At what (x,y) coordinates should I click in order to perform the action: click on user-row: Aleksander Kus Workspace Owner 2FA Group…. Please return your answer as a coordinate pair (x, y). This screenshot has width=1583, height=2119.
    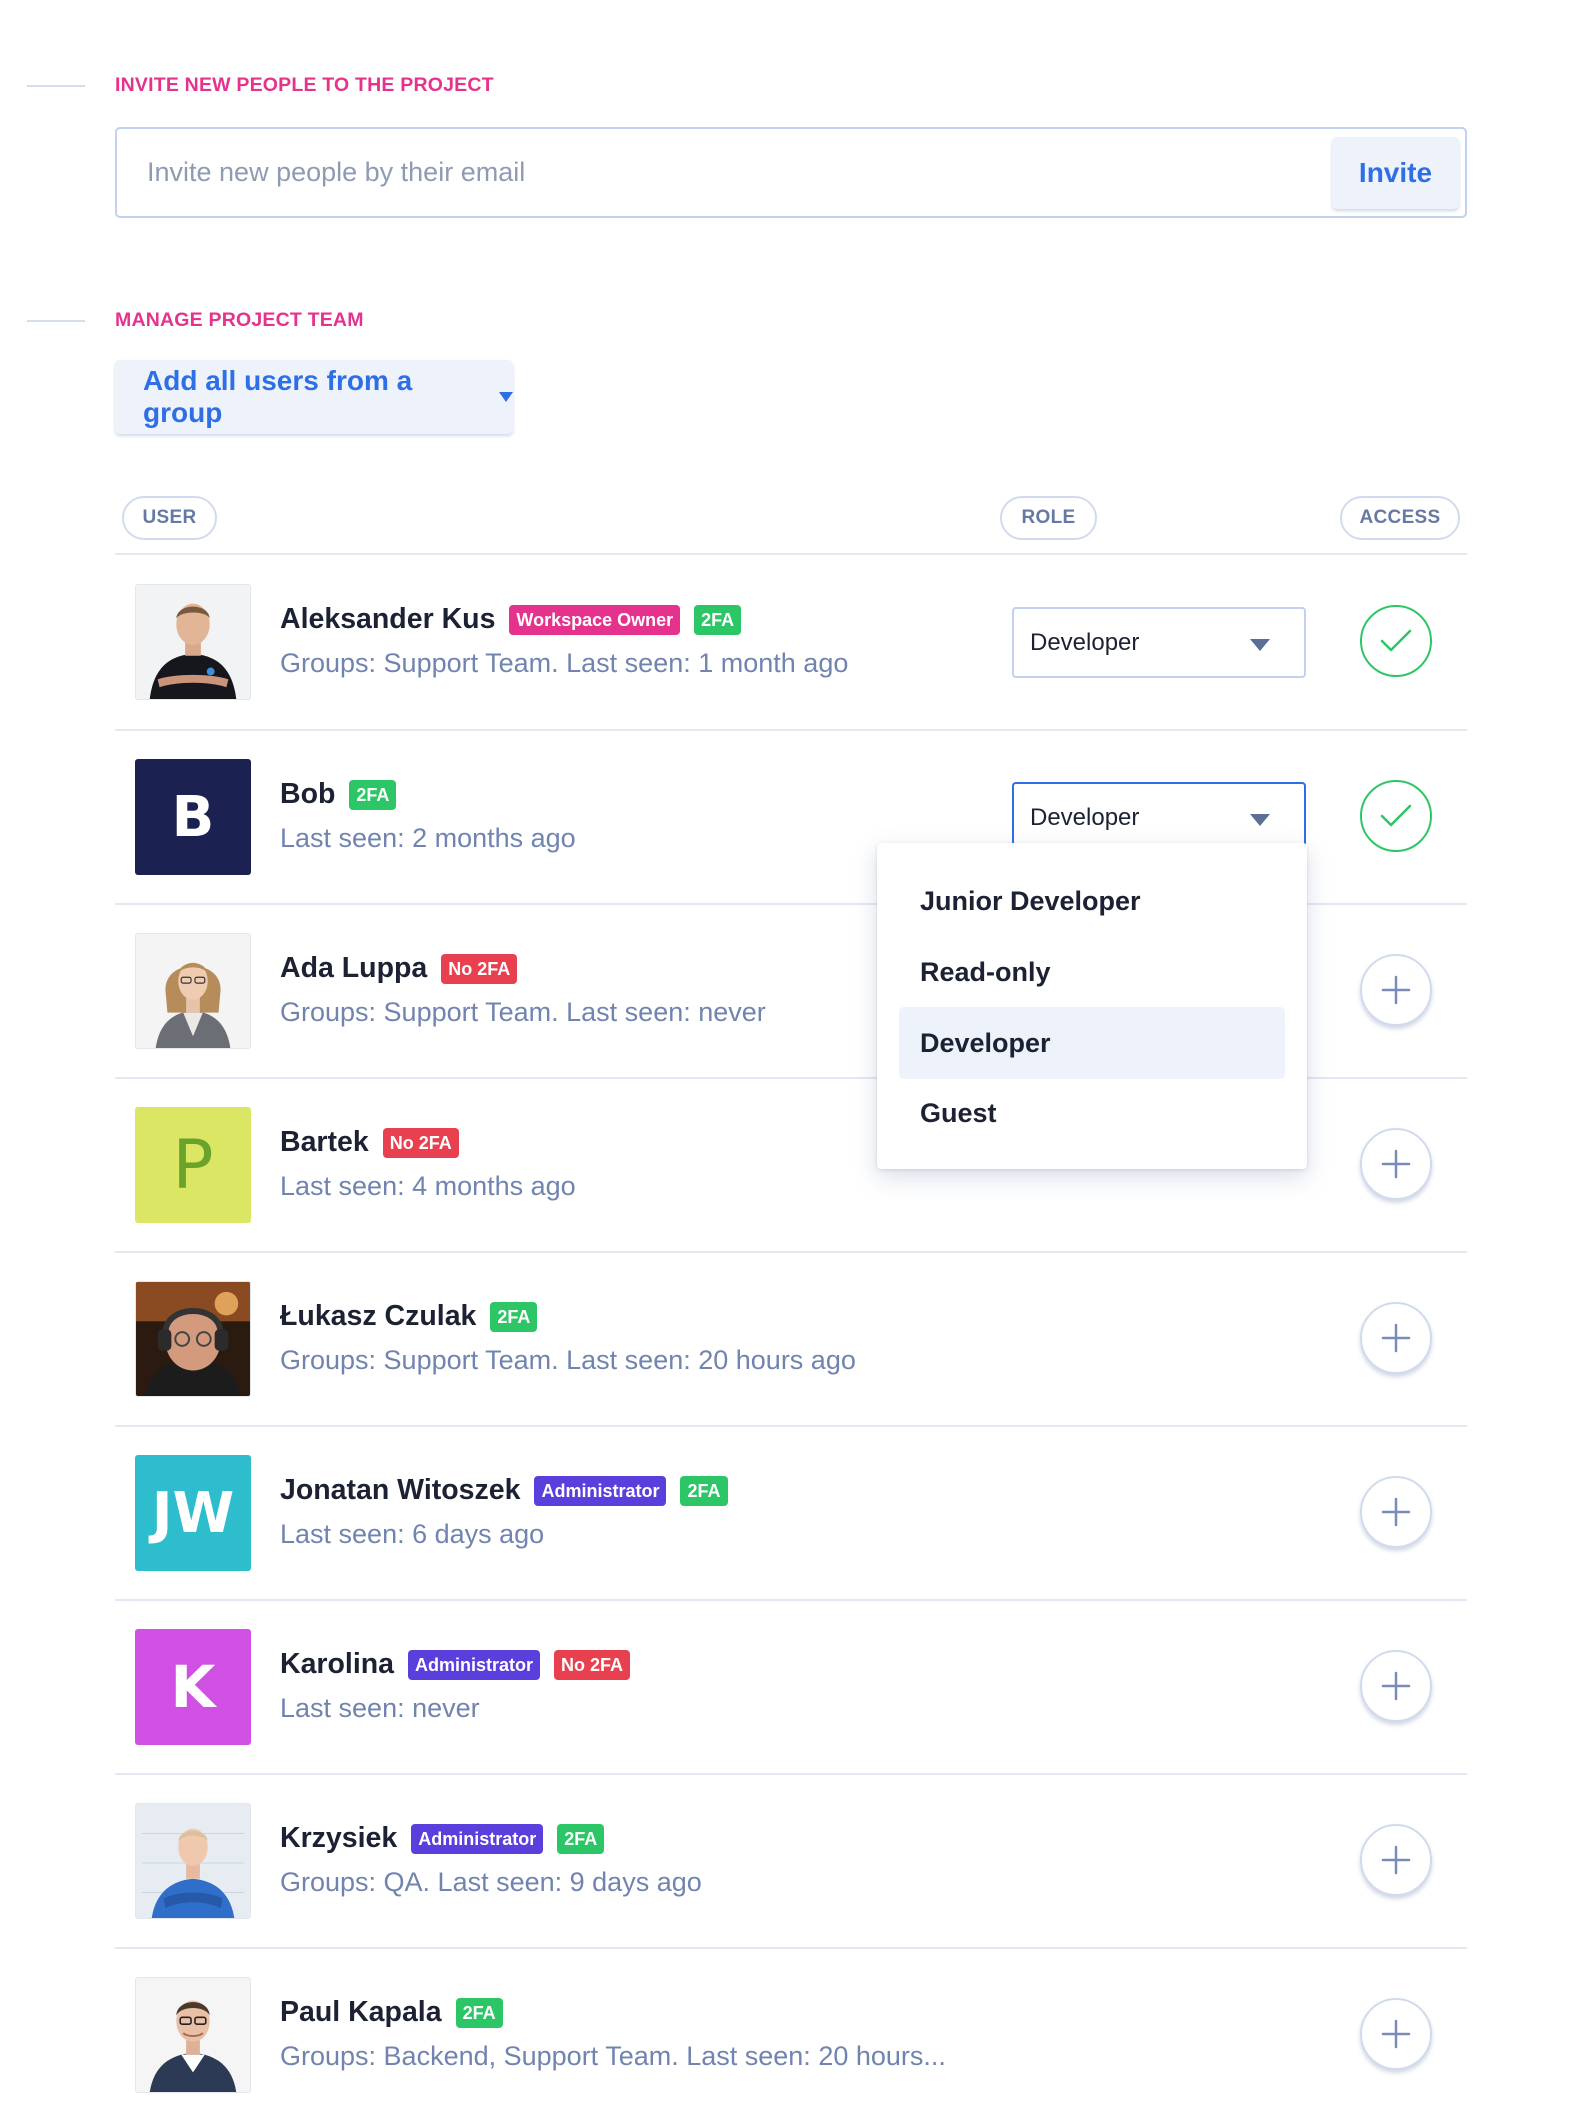
    Looking at the image, I should click on (791, 642).